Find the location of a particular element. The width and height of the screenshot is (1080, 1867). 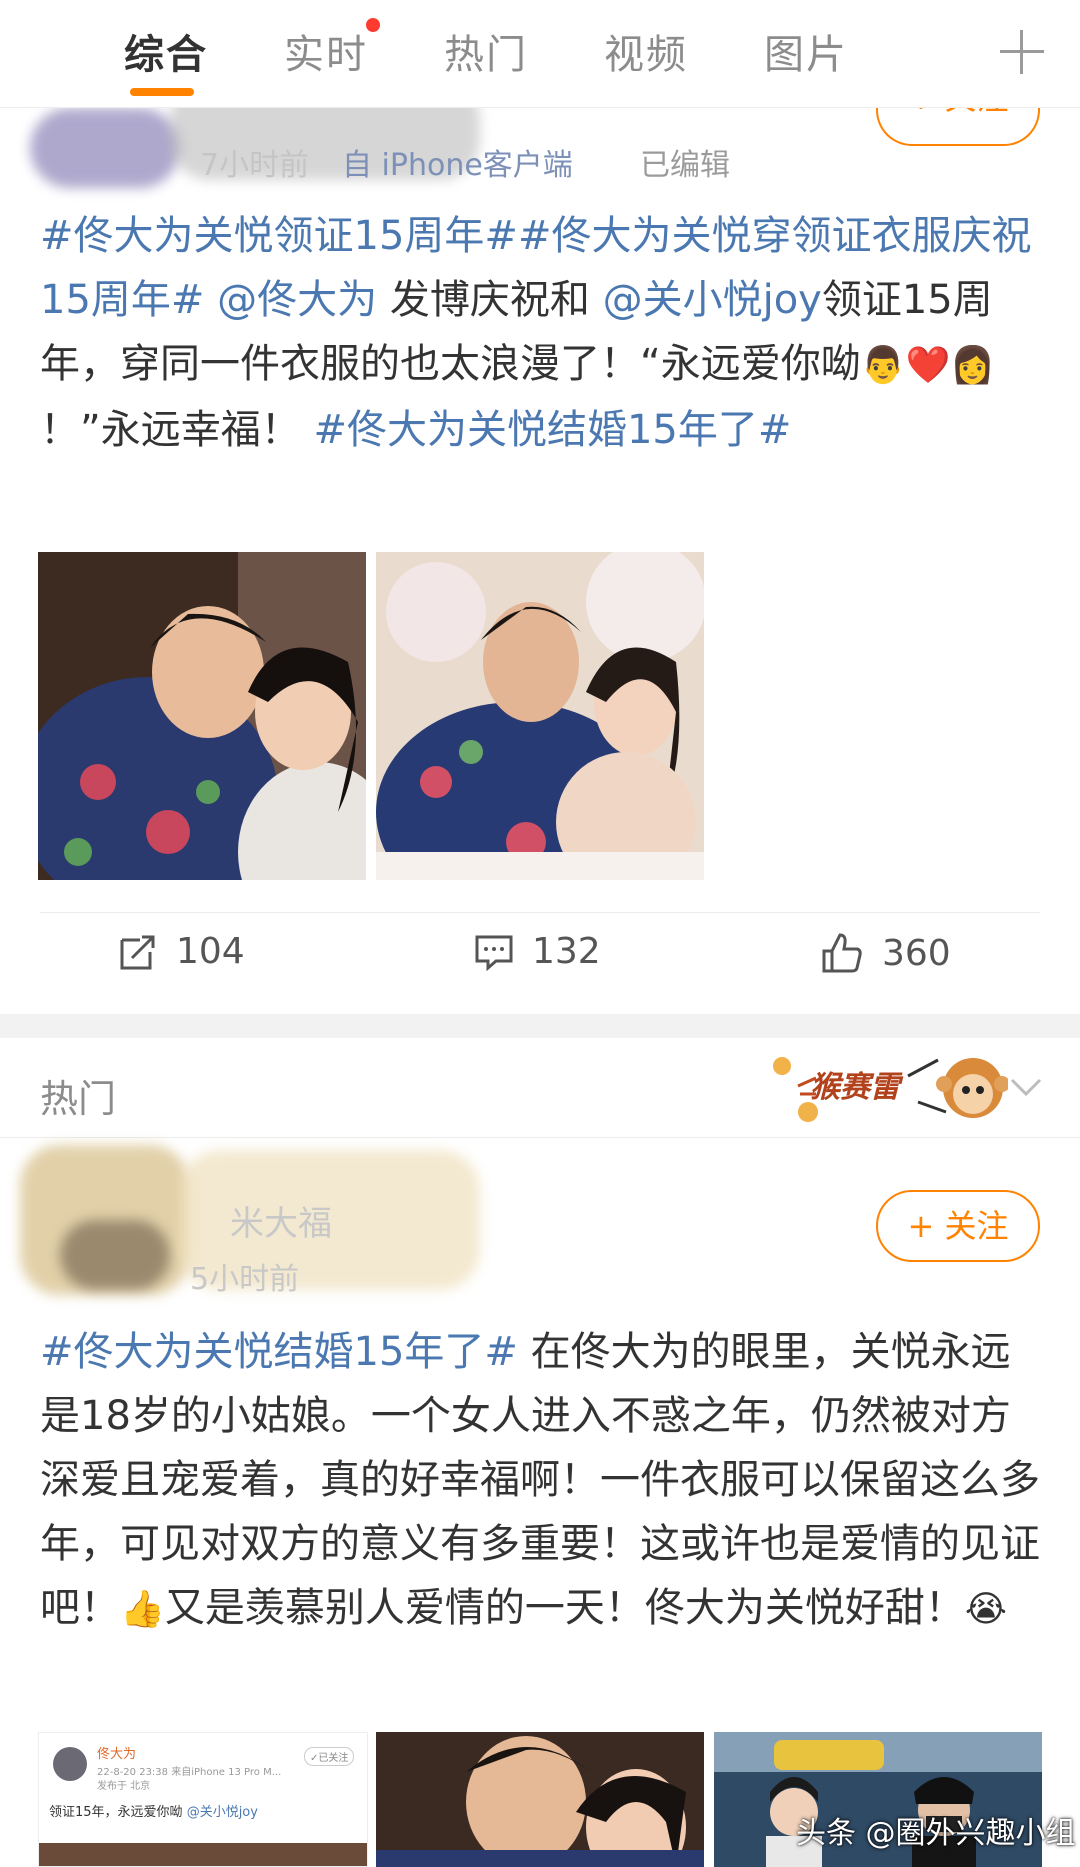

tab-comprehensive: 综合 is located at coordinates (166, 51).